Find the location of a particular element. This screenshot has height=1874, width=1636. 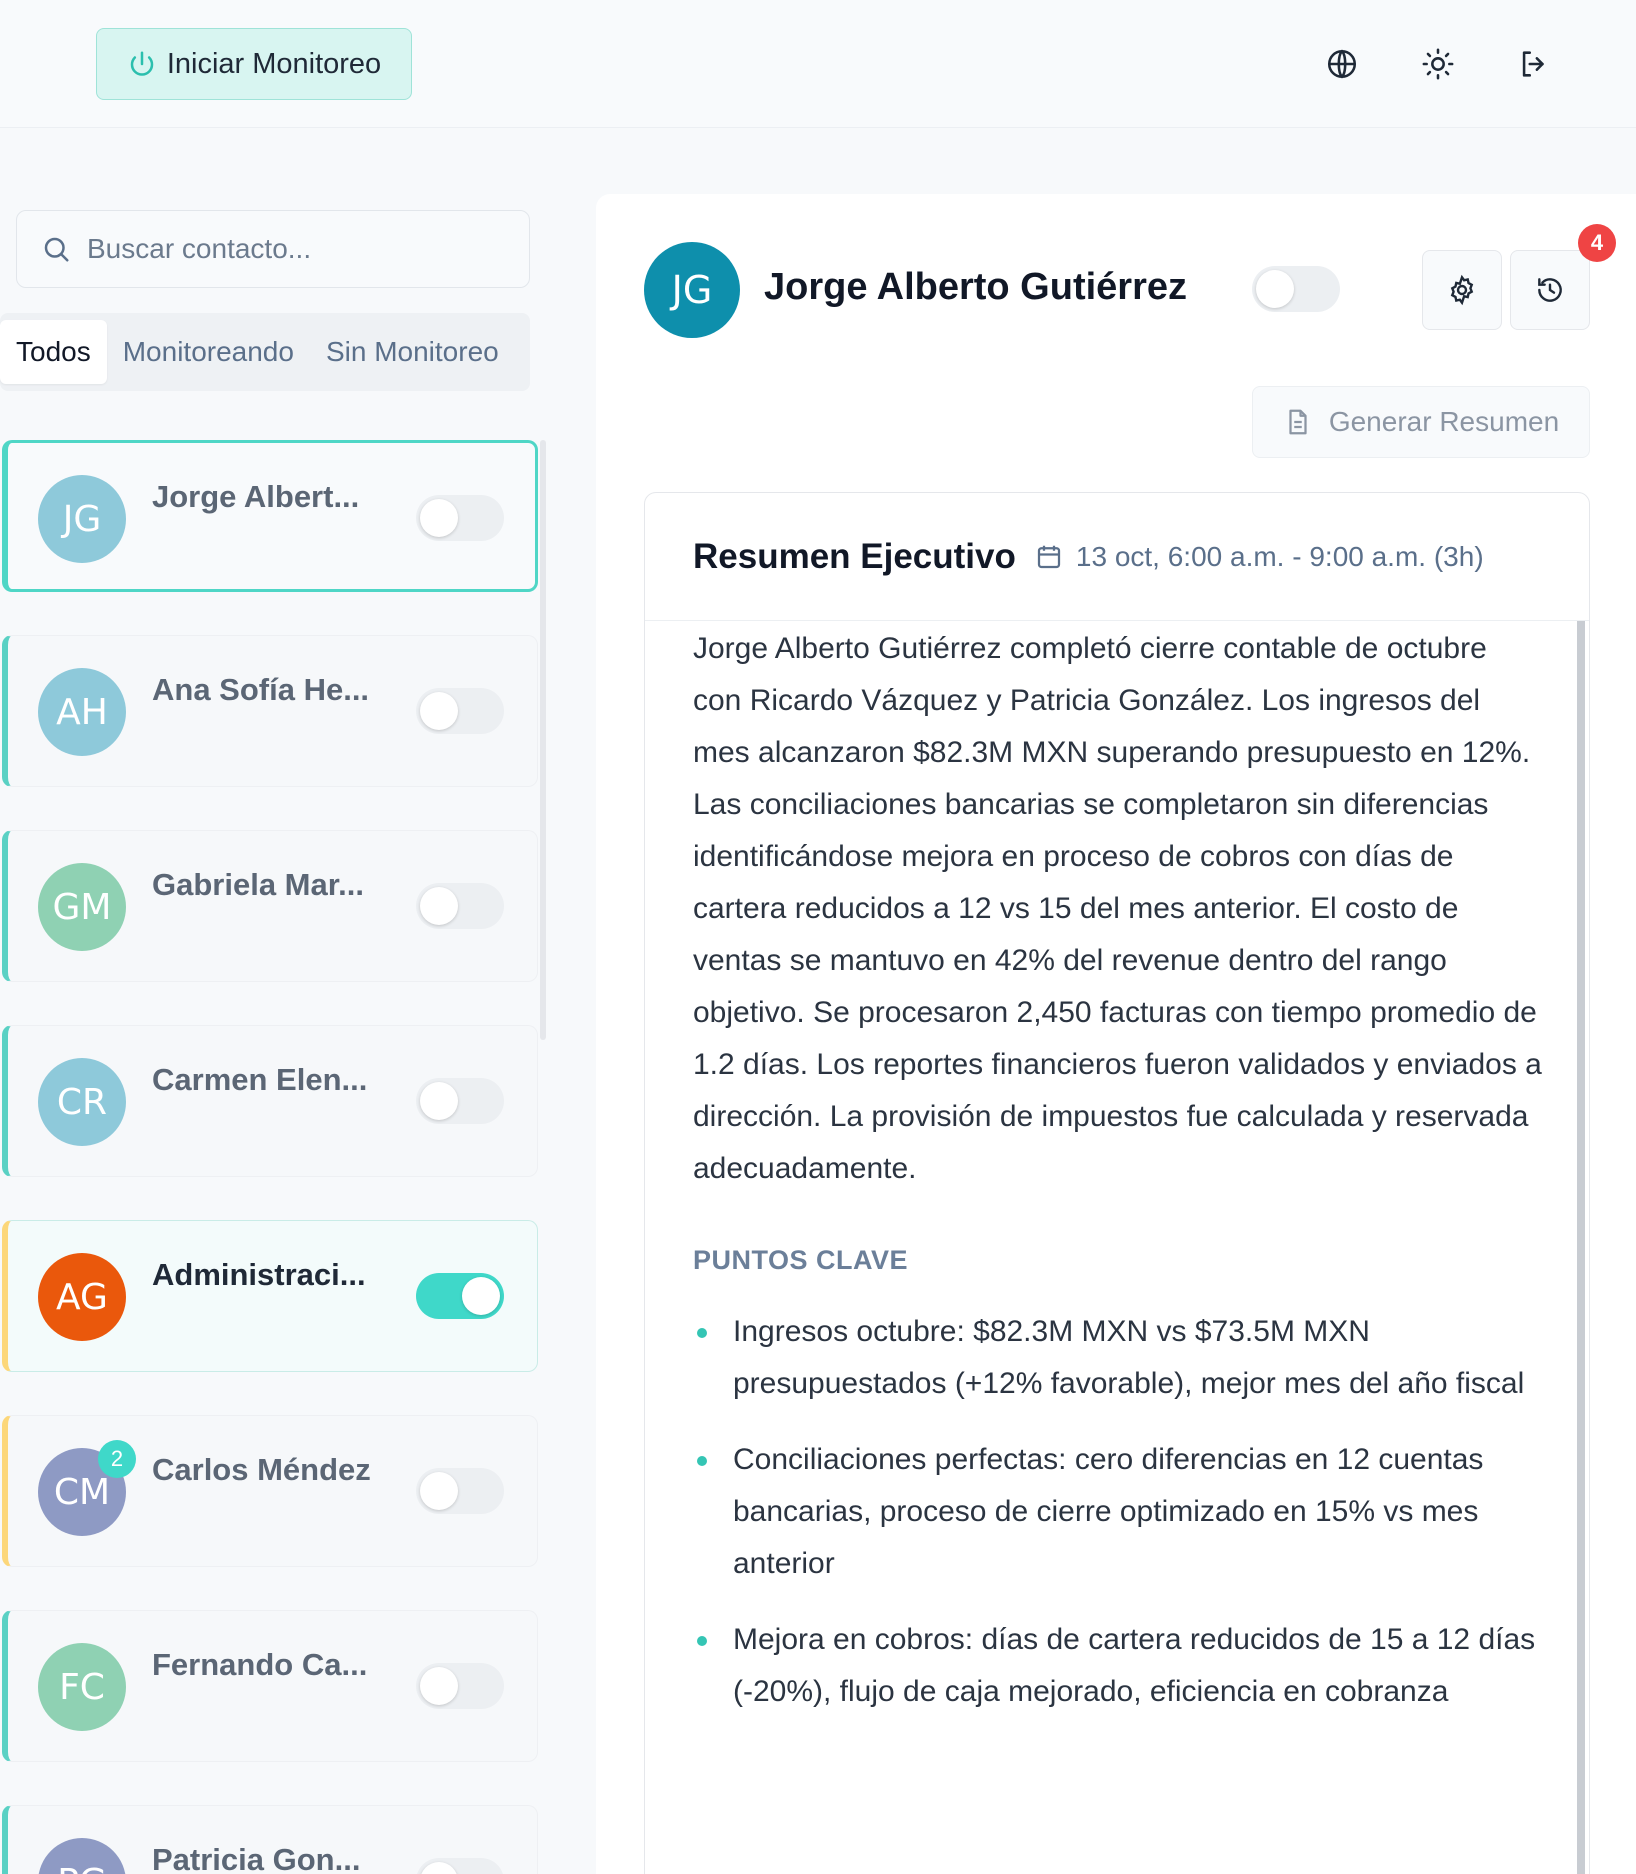

avatar: PG is located at coordinates (82, 1856).